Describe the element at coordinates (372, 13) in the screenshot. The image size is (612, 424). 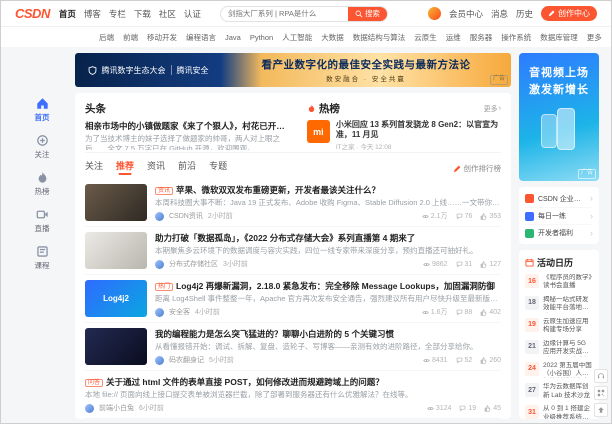
I see `search-button-label: 搜索` at that location.